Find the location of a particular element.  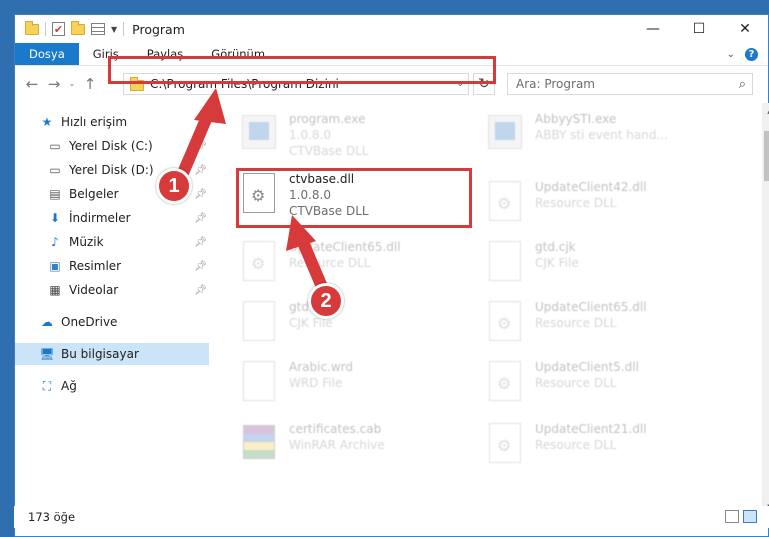

customize-toolbar-icon is located at coordinates (98, 29).